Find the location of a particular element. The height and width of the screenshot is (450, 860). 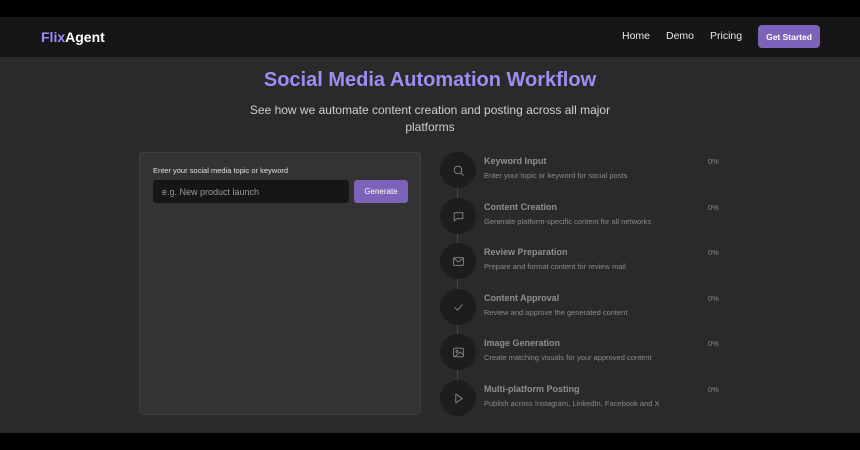

check-icon is located at coordinates (458, 307).